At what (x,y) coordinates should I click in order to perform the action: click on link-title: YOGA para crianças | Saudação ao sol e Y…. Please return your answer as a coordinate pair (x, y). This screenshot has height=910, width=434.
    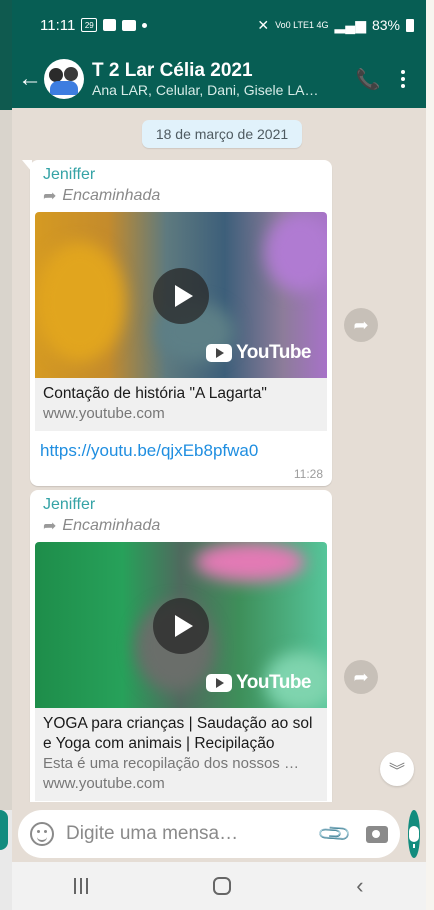
    Looking at the image, I should click on (178, 733).